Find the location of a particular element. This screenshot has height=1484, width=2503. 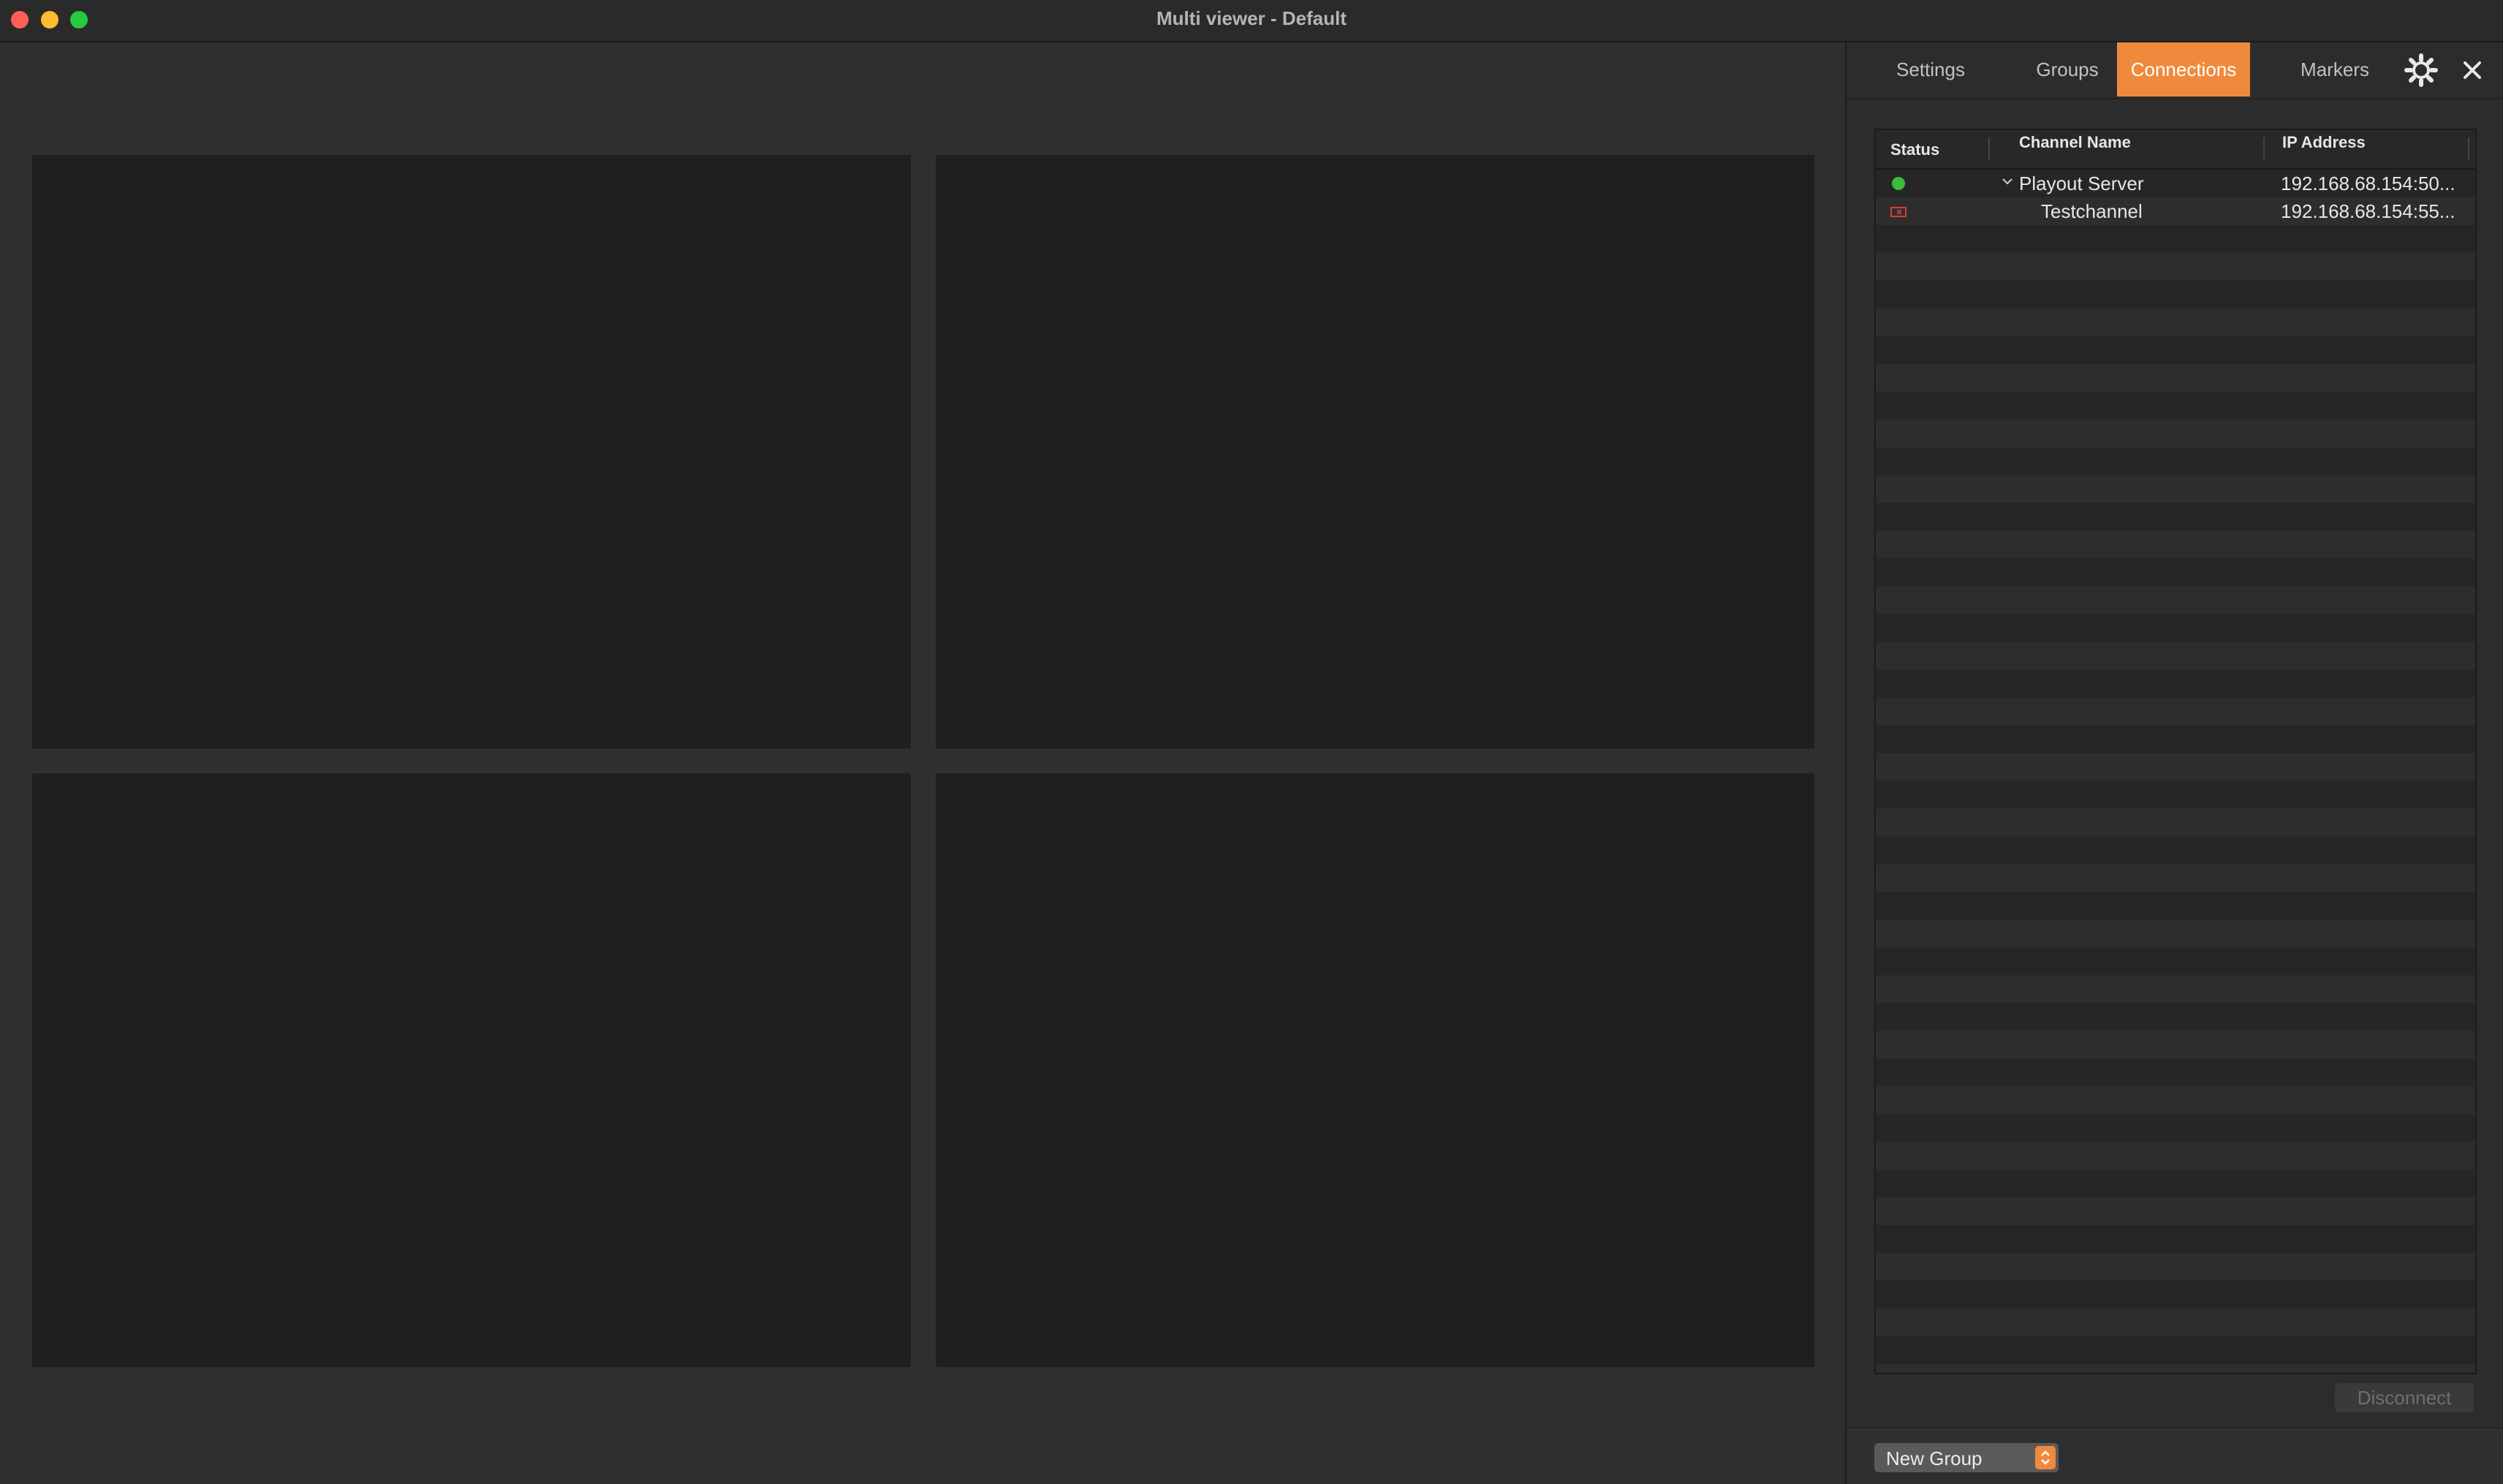

column-header-channel-name: Channel Name is located at coordinates (2075, 142).